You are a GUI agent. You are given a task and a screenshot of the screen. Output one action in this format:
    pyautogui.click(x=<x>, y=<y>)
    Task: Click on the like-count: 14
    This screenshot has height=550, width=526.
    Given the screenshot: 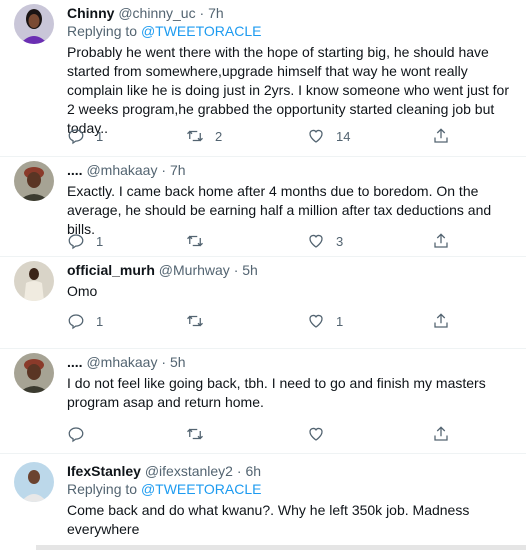 What is the action you would take?
    pyautogui.click(x=343, y=136)
    